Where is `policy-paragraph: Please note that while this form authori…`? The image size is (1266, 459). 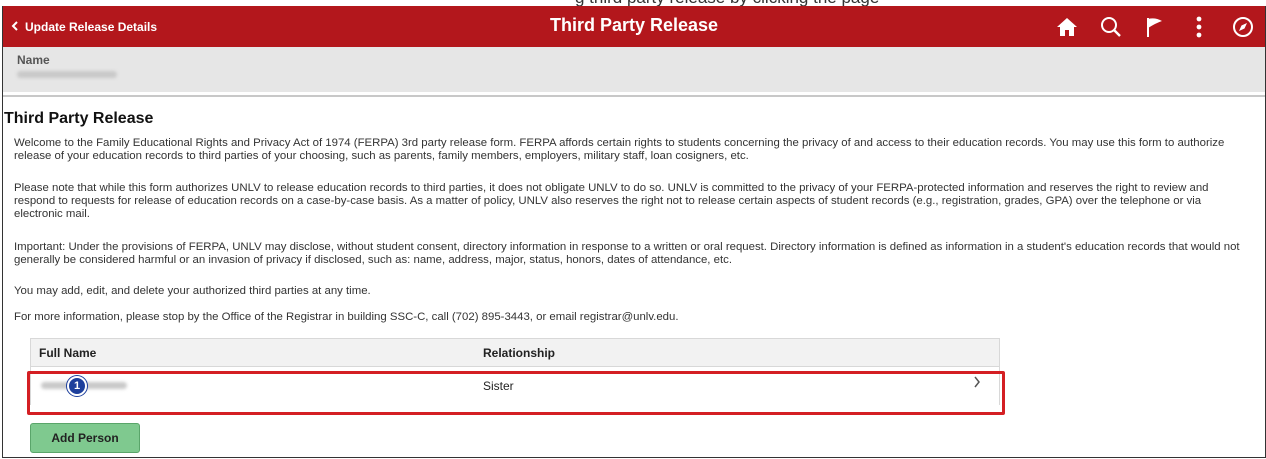
policy-paragraph: Please note that while this form authori… is located at coordinates (611, 201).